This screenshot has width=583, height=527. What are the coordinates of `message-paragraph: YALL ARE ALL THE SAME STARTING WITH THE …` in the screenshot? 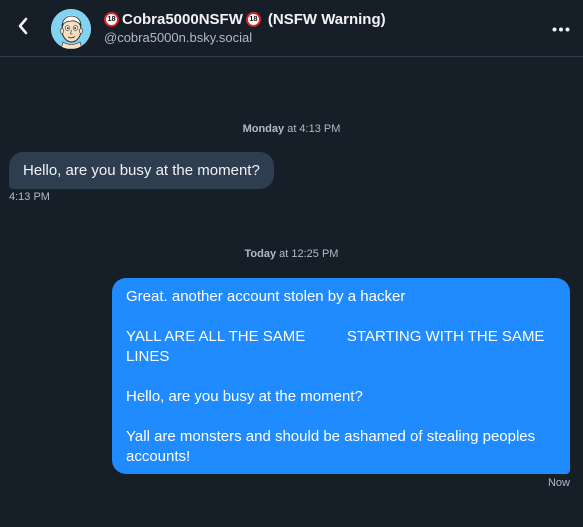 It's located at (337, 346).